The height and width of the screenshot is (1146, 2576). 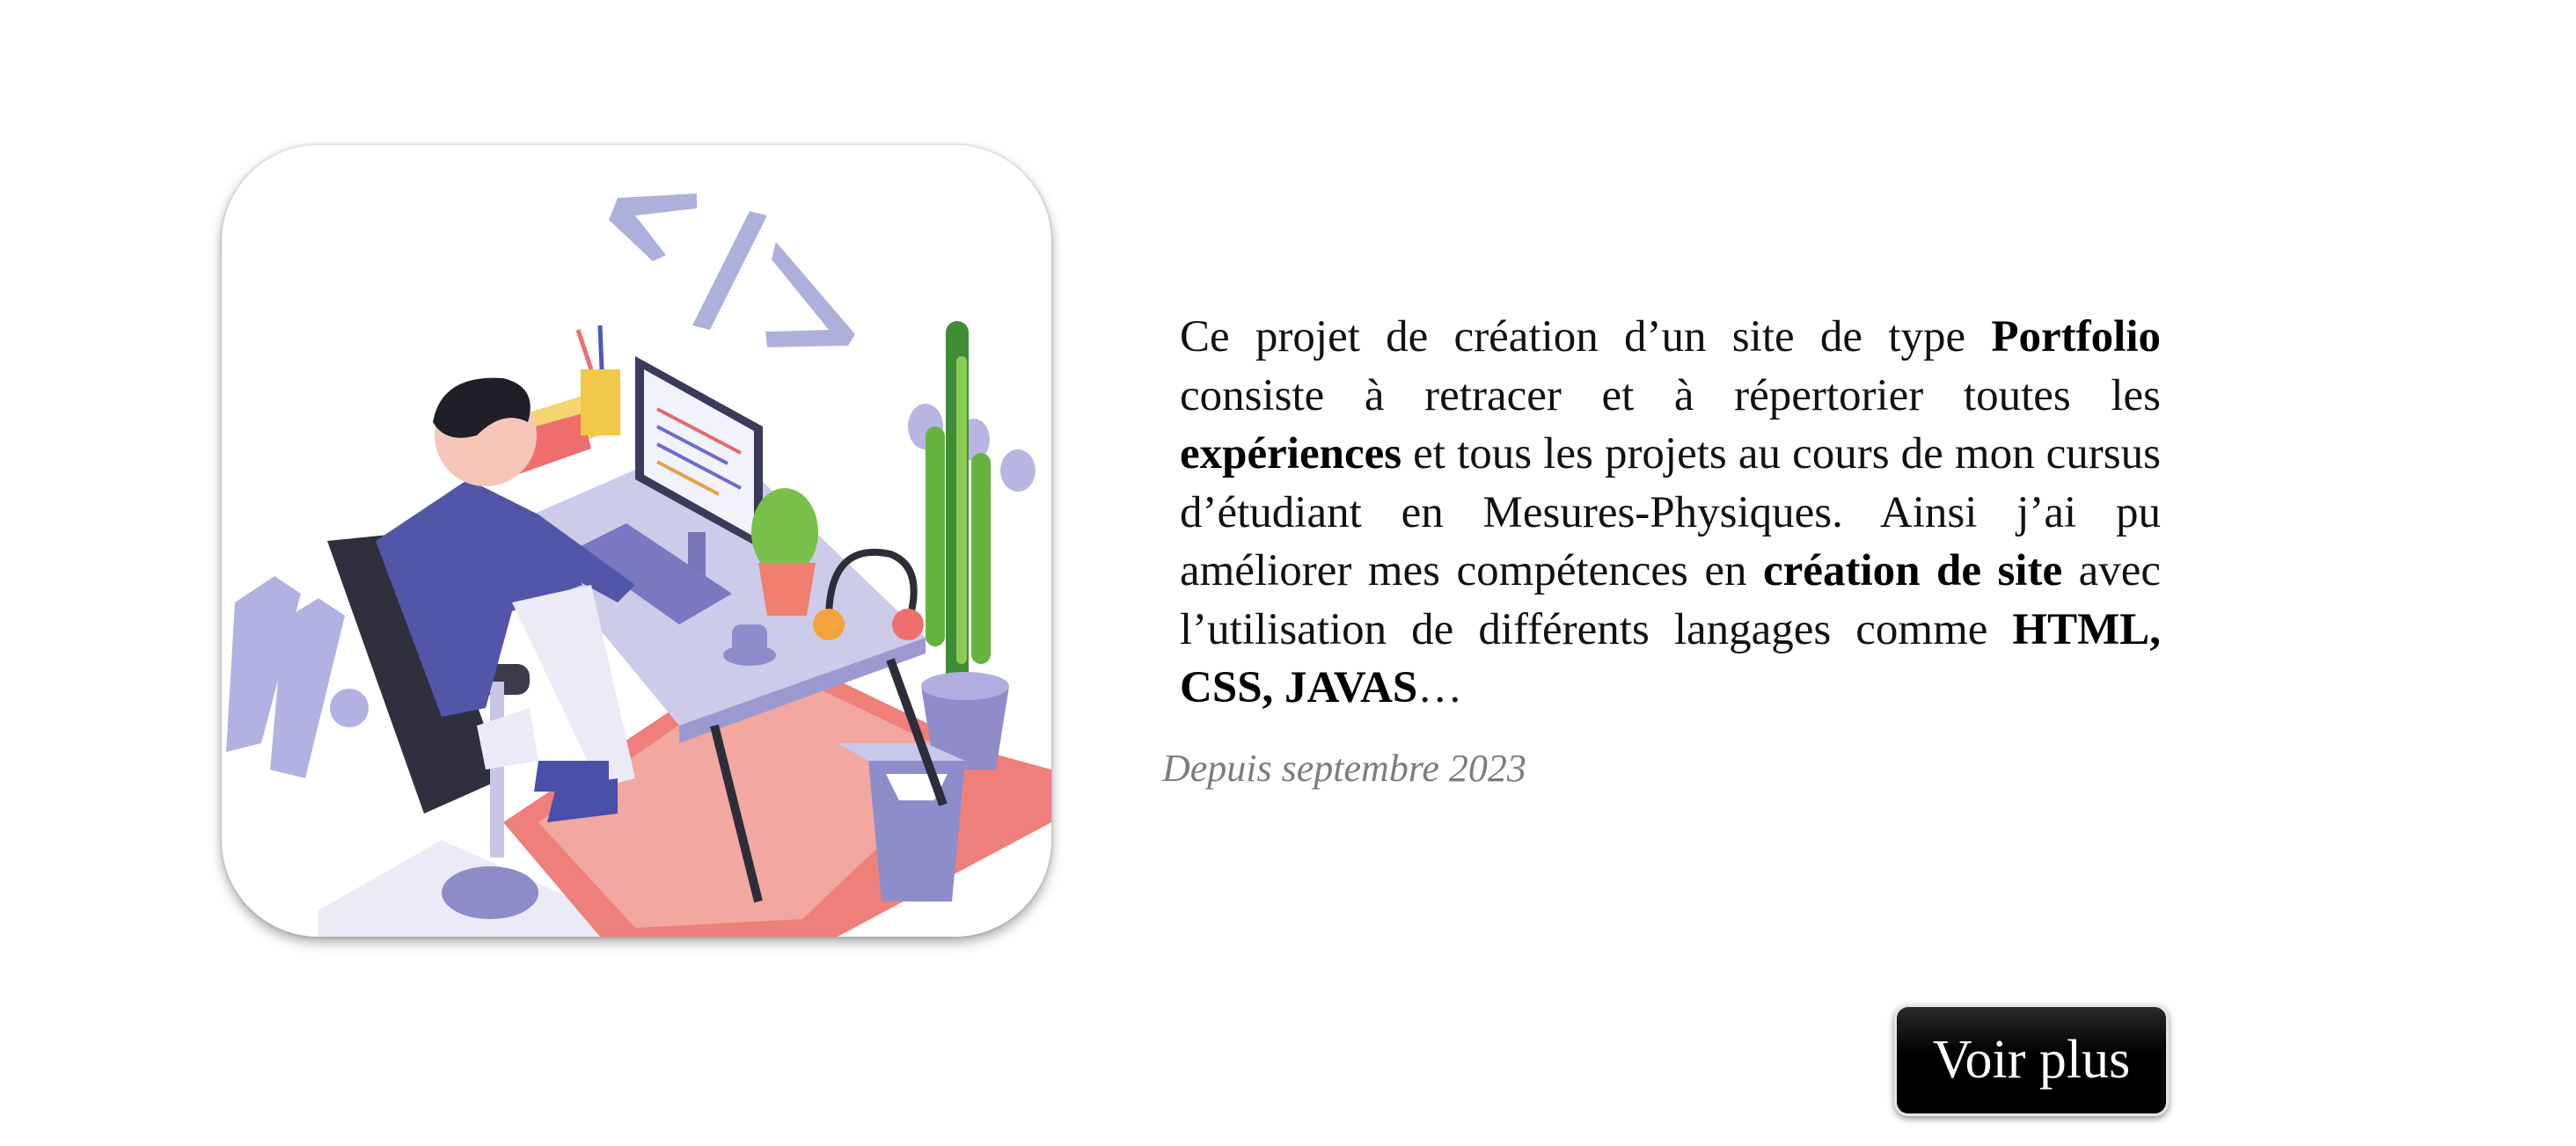 What do you see at coordinates (1586, 336) in the screenshot?
I see `description-text: Ce projet de création d’un site de type` at bounding box center [1586, 336].